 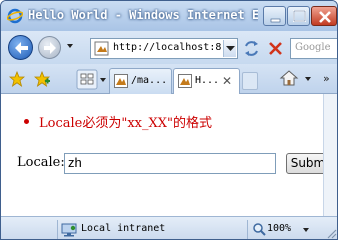 I want to click on recent-pages-dropdown, so click(x=70, y=46).